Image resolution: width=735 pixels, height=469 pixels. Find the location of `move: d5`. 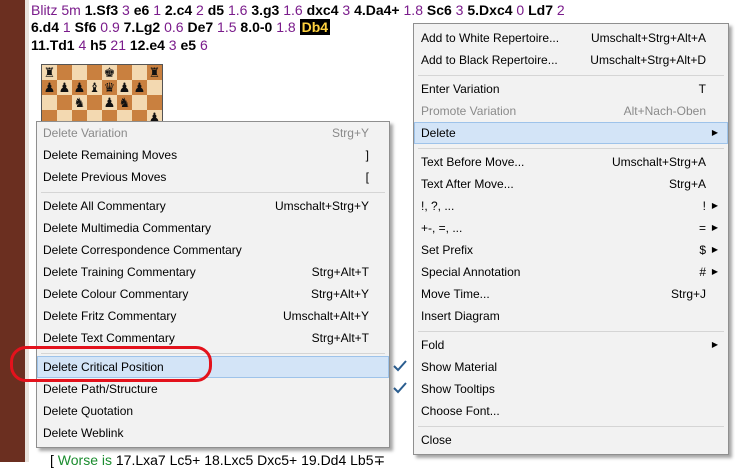

move: d5 is located at coordinates (216, 10).